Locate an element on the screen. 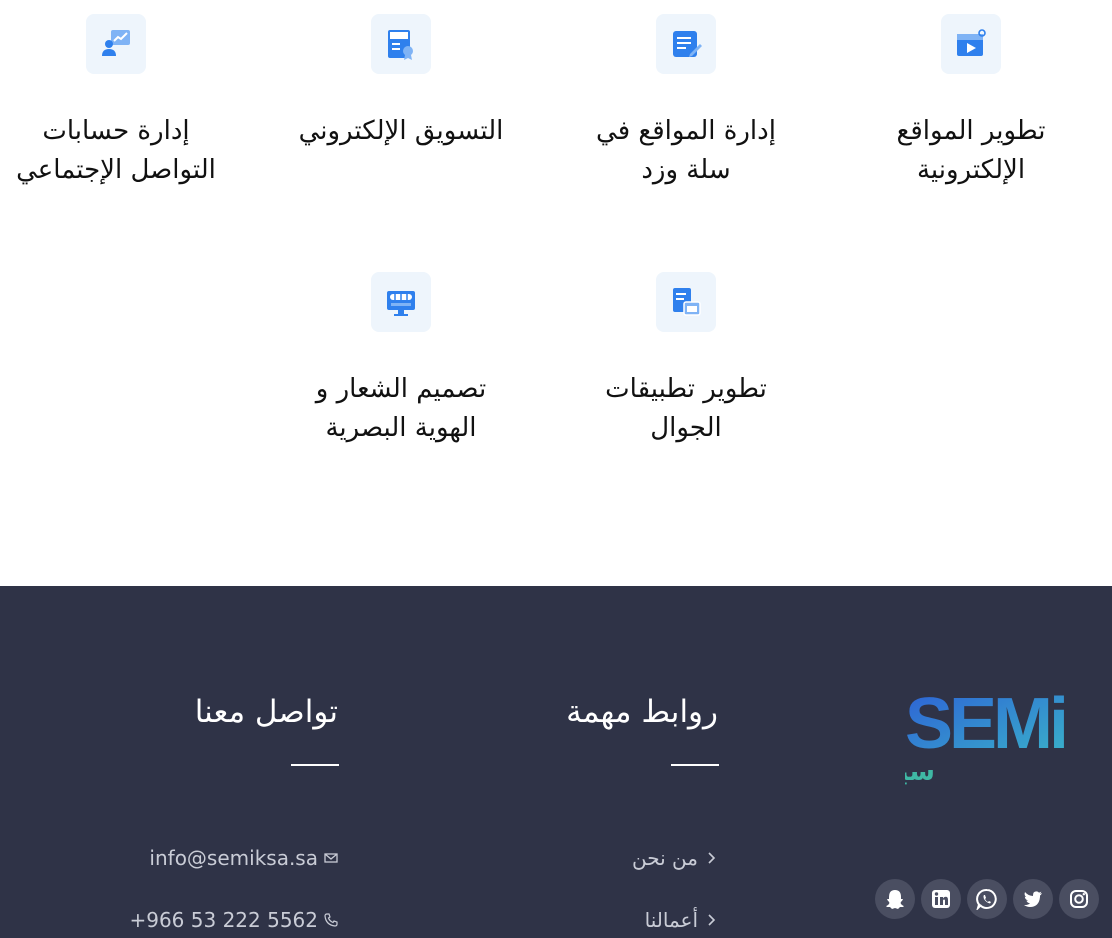  social-links is located at coordinates (987, 899).